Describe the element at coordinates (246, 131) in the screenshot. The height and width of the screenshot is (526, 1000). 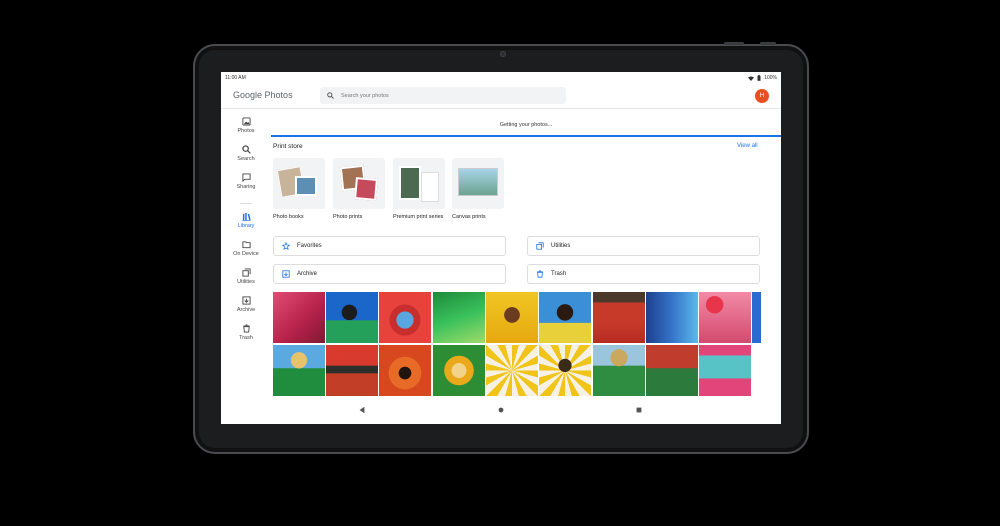
I see `sidebar-item-label: Photos` at that location.